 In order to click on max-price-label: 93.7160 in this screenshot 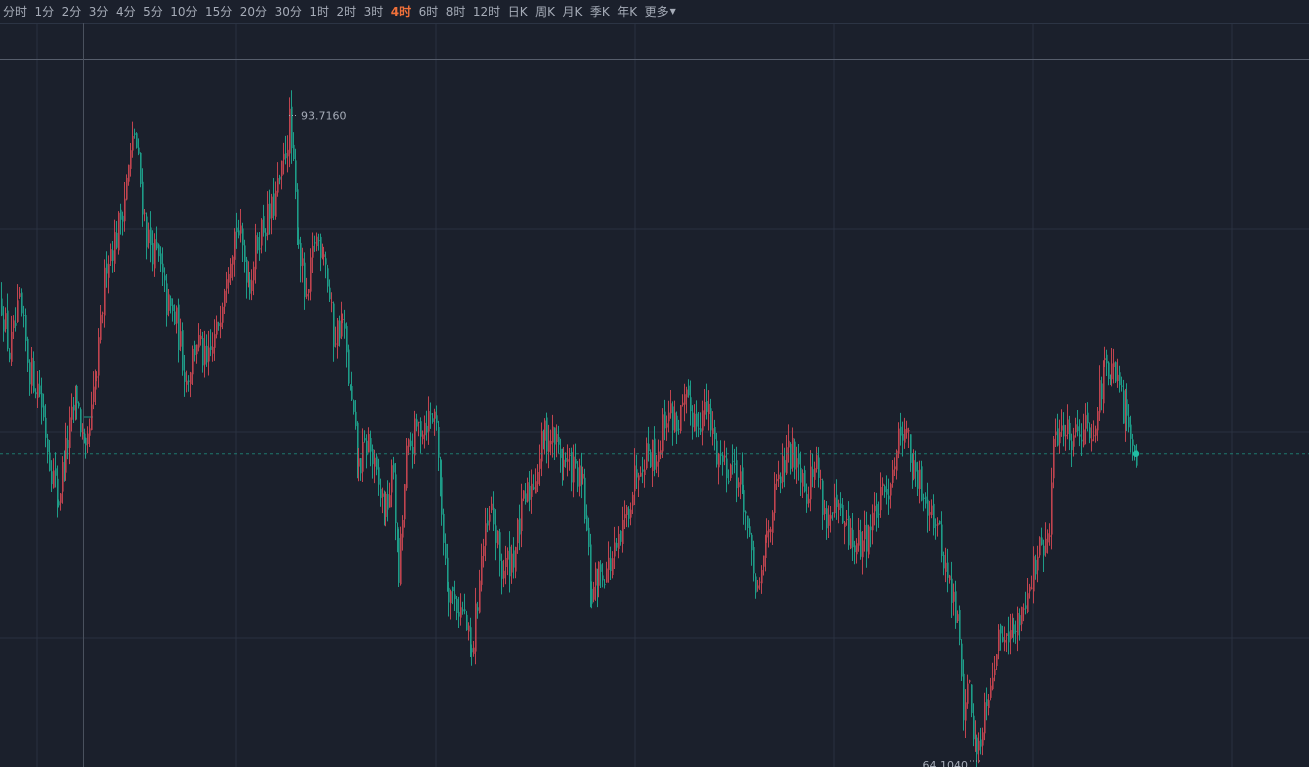, I will do `click(324, 116)`.